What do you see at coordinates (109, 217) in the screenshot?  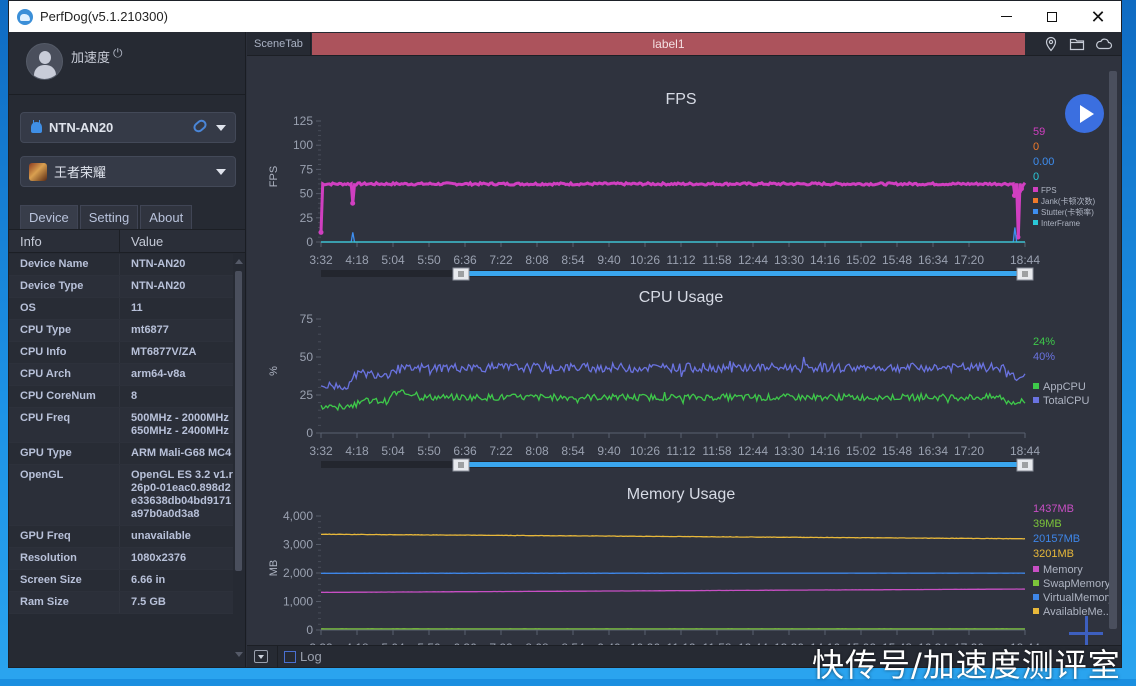 I see `tab-setting: Setting` at bounding box center [109, 217].